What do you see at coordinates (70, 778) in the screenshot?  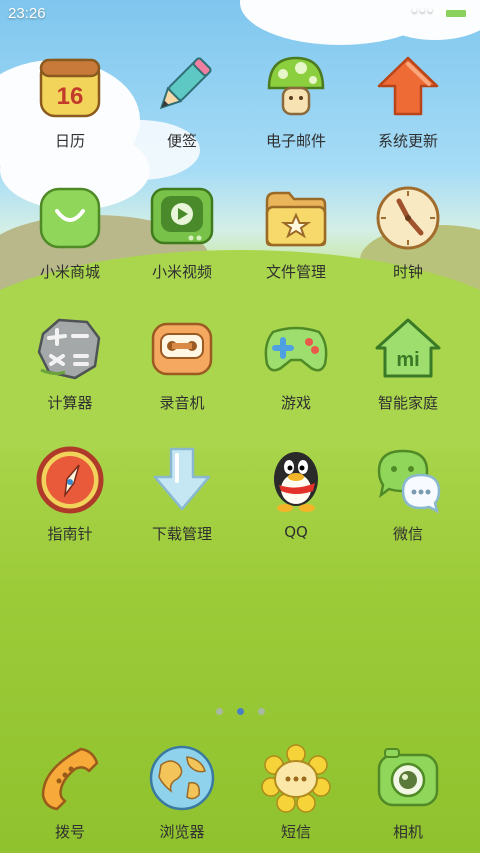 I see `phone-icon` at bounding box center [70, 778].